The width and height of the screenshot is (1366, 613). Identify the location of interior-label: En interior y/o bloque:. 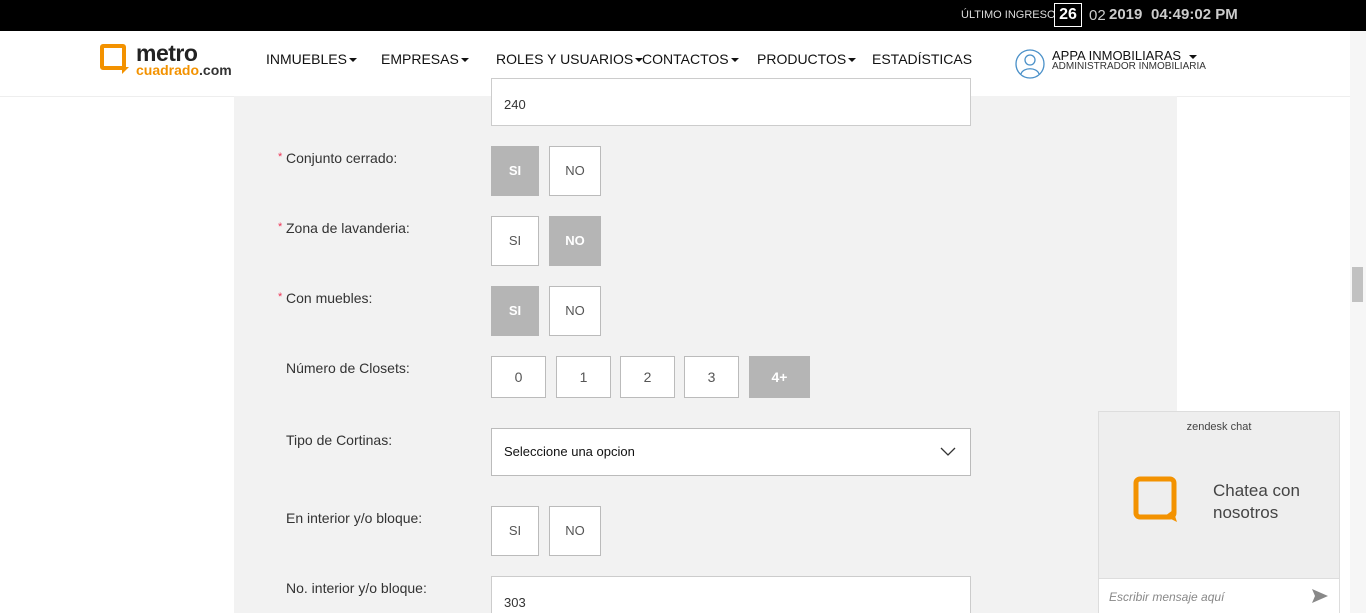
(354, 518).